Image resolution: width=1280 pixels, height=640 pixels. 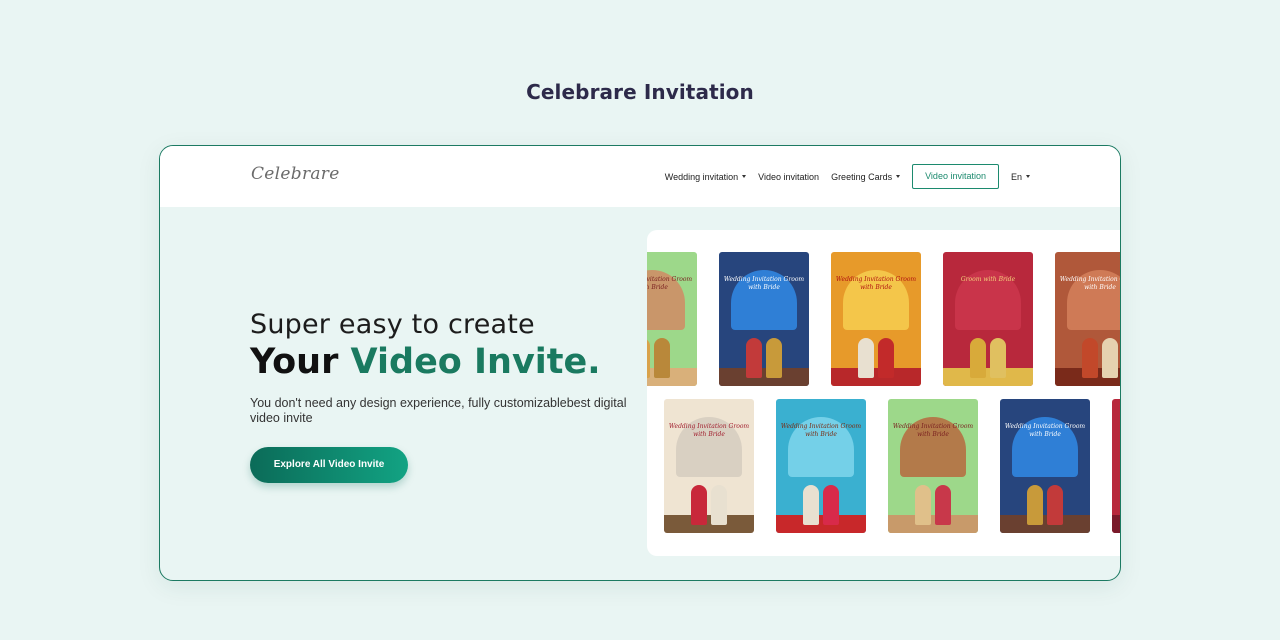 What do you see at coordinates (300, 362) in the screenshot?
I see `hero-title-prefix: Your` at bounding box center [300, 362].